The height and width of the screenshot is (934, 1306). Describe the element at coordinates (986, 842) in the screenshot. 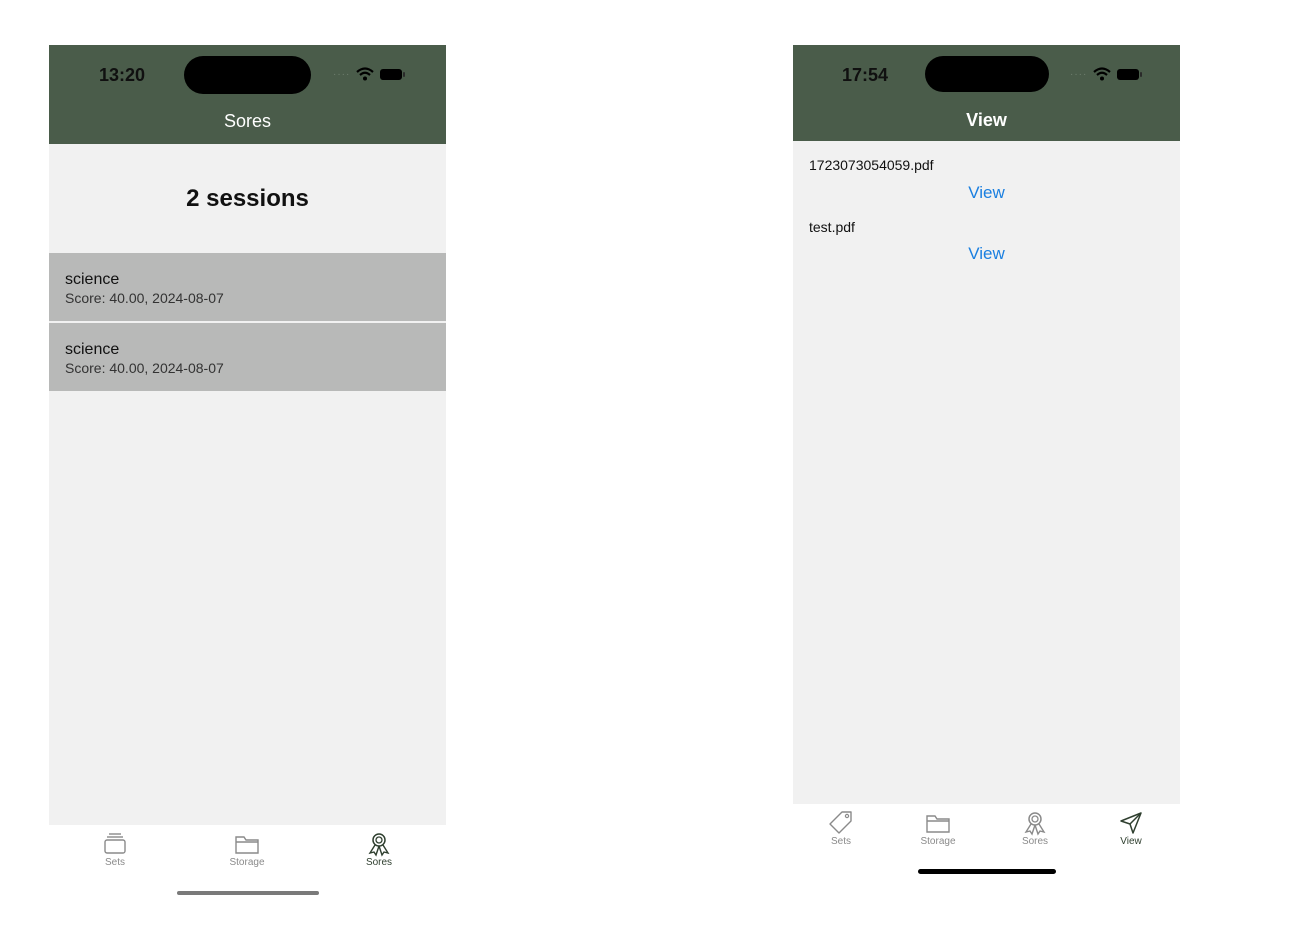

I see `tab-bar: Sets Storage Sores View` at that location.